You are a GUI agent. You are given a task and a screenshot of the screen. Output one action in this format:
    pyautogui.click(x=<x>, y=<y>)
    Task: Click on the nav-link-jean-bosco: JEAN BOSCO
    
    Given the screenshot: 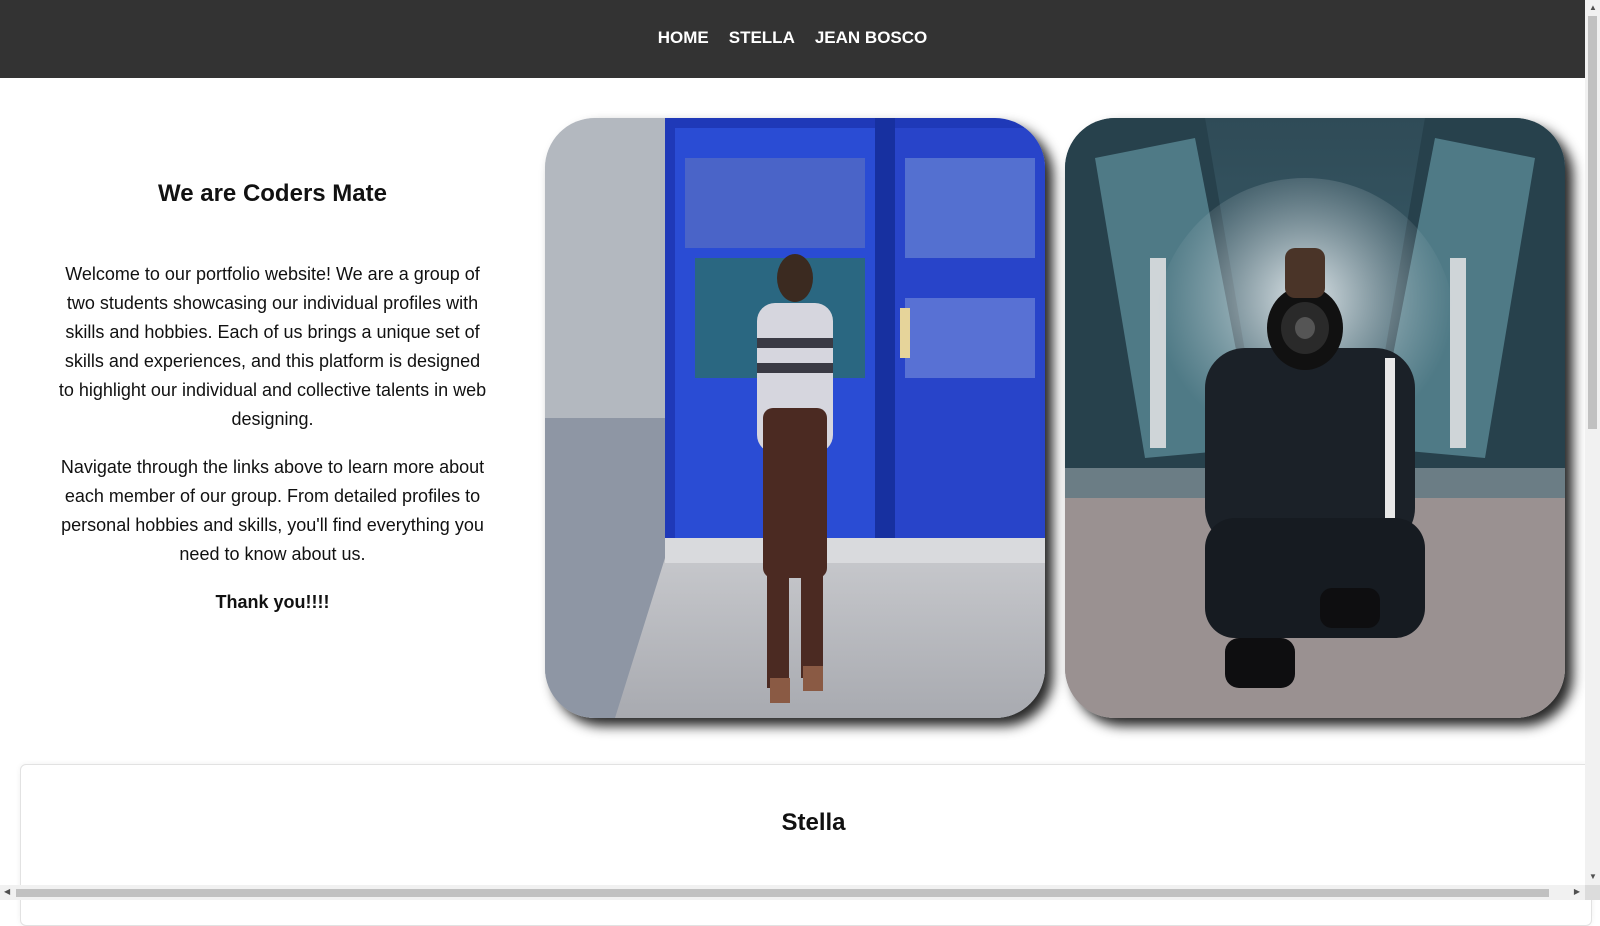 What is the action you would take?
    pyautogui.click(x=871, y=38)
    